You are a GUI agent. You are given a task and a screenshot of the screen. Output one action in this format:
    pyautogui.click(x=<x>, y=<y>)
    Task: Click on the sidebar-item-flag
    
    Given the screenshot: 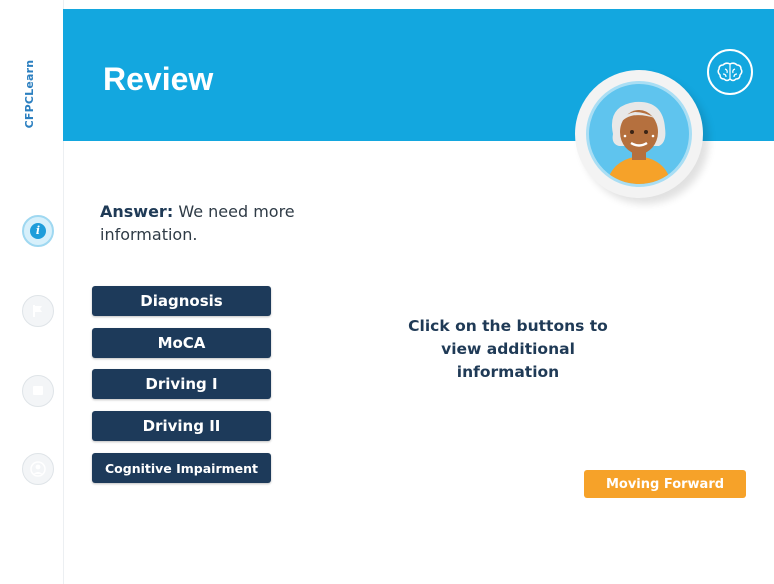 What is the action you would take?
    pyautogui.click(x=38, y=311)
    